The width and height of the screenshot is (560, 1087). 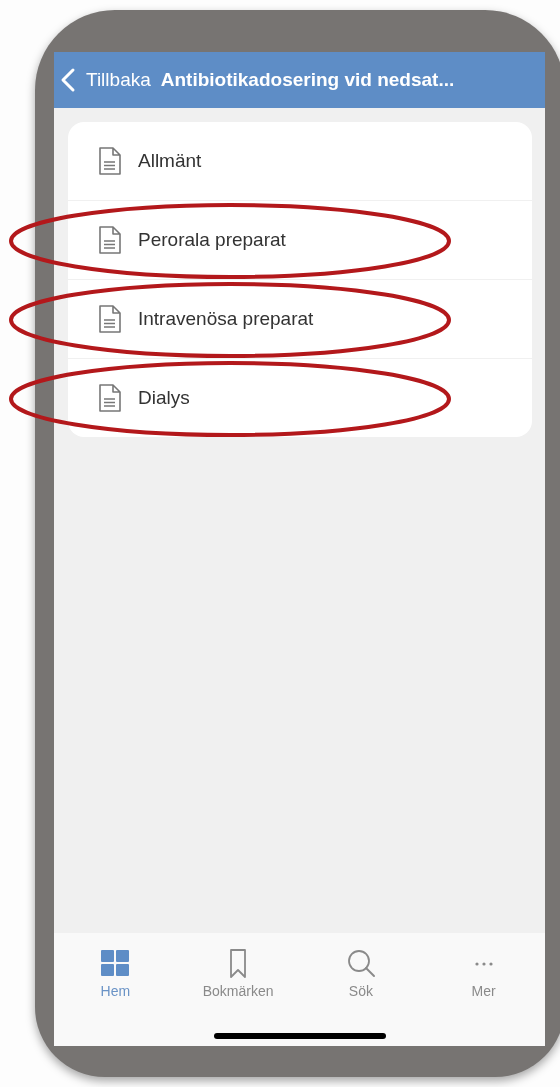 What do you see at coordinates (238, 974) in the screenshot?
I see `tab-item: Bokmärken` at bounding box center [238, 974].